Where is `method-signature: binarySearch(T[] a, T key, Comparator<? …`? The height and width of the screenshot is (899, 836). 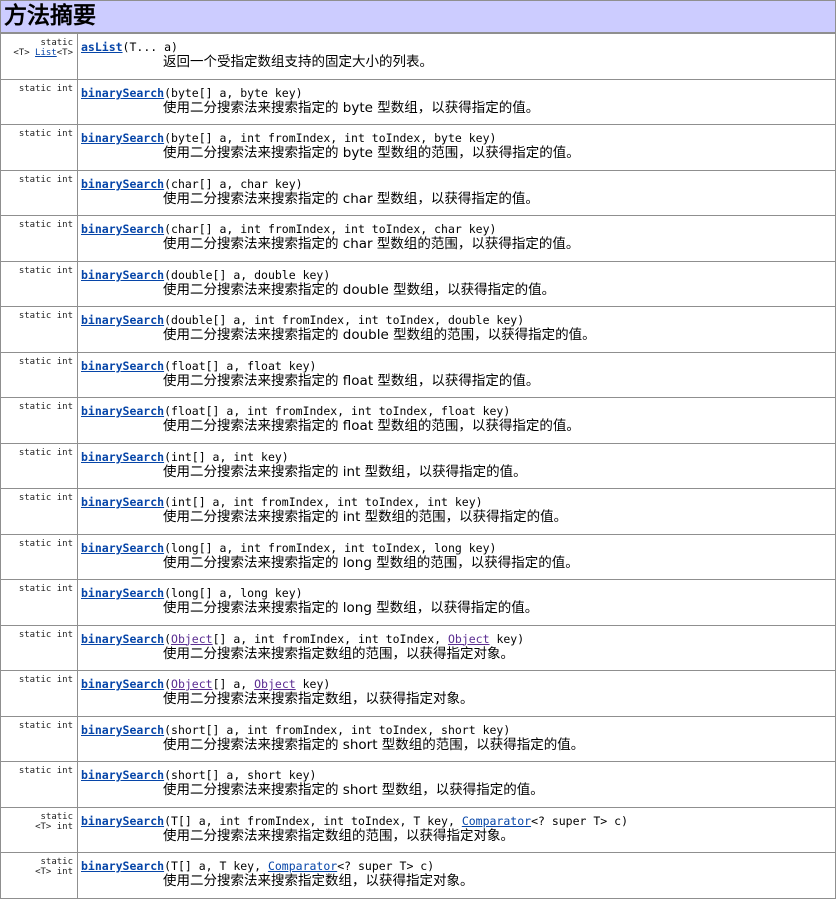 method-signature: binarySearch(T[] a, T key, Comparator<? … is located at coordinates (458, 866).